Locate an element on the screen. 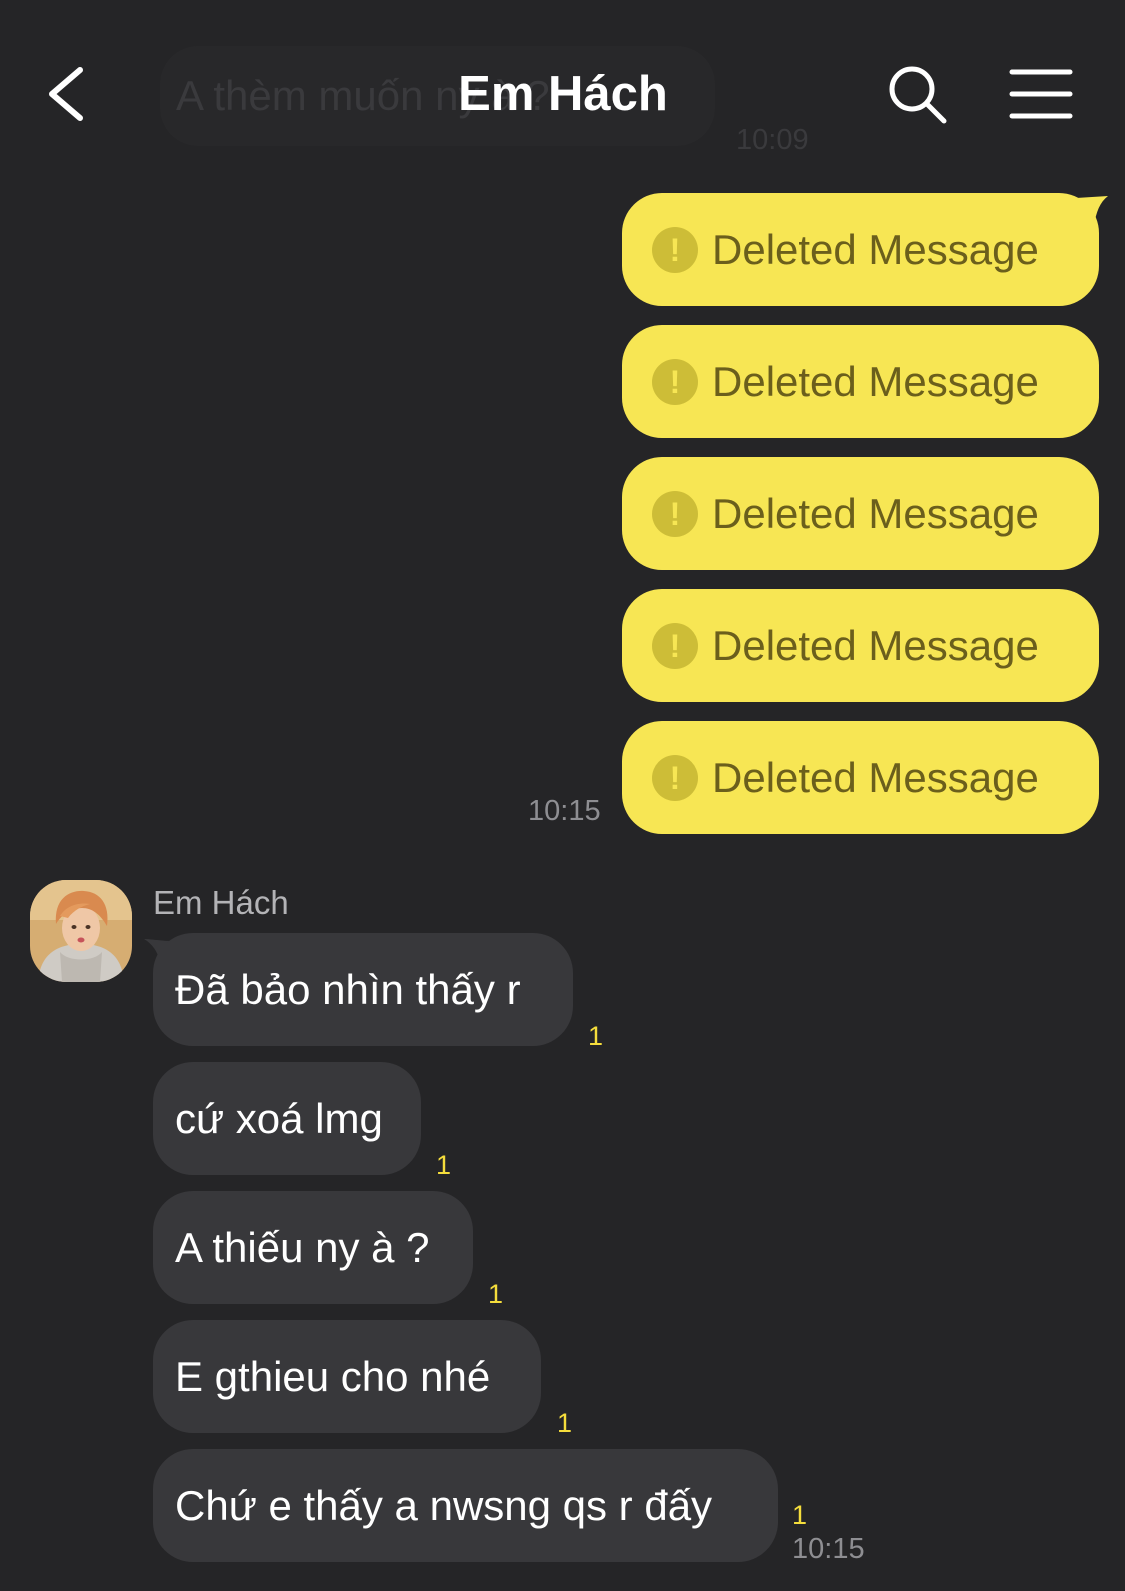 Image resolution: width=1125 pixels, height=1591 pixels. menu-button is located at coordinates (1041, 94).